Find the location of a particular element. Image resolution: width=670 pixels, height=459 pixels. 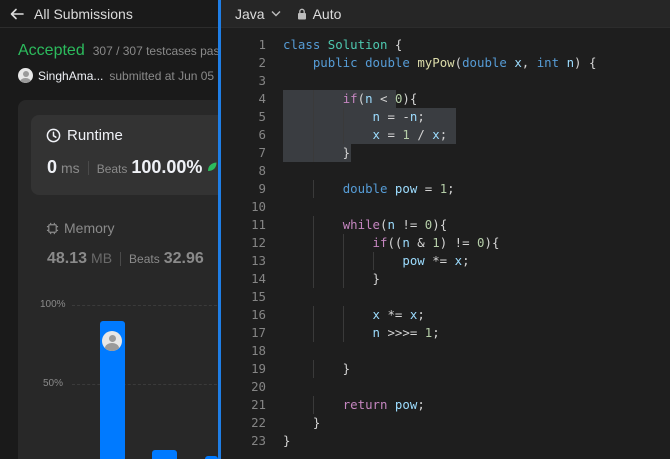

submitter-line: SinghAma... submitted at Jun 05 is located at coordinates (116, 75).